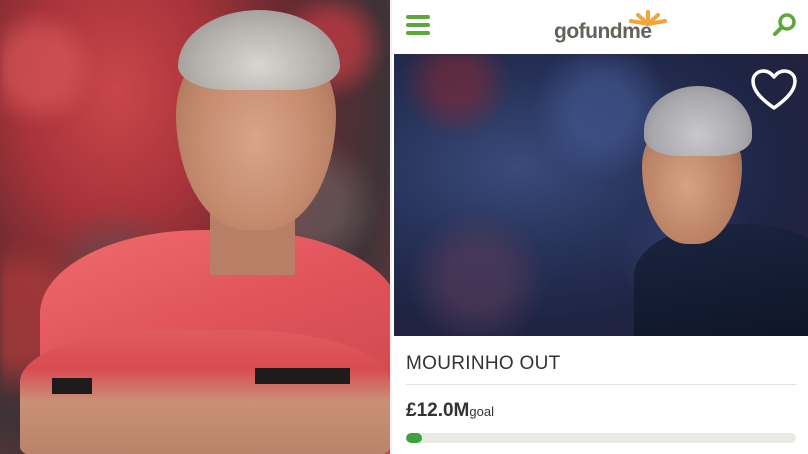  Describe the element at coordinates (588, 31) in the screenshot. I see `logo-text-prefix: gofund` at that location.